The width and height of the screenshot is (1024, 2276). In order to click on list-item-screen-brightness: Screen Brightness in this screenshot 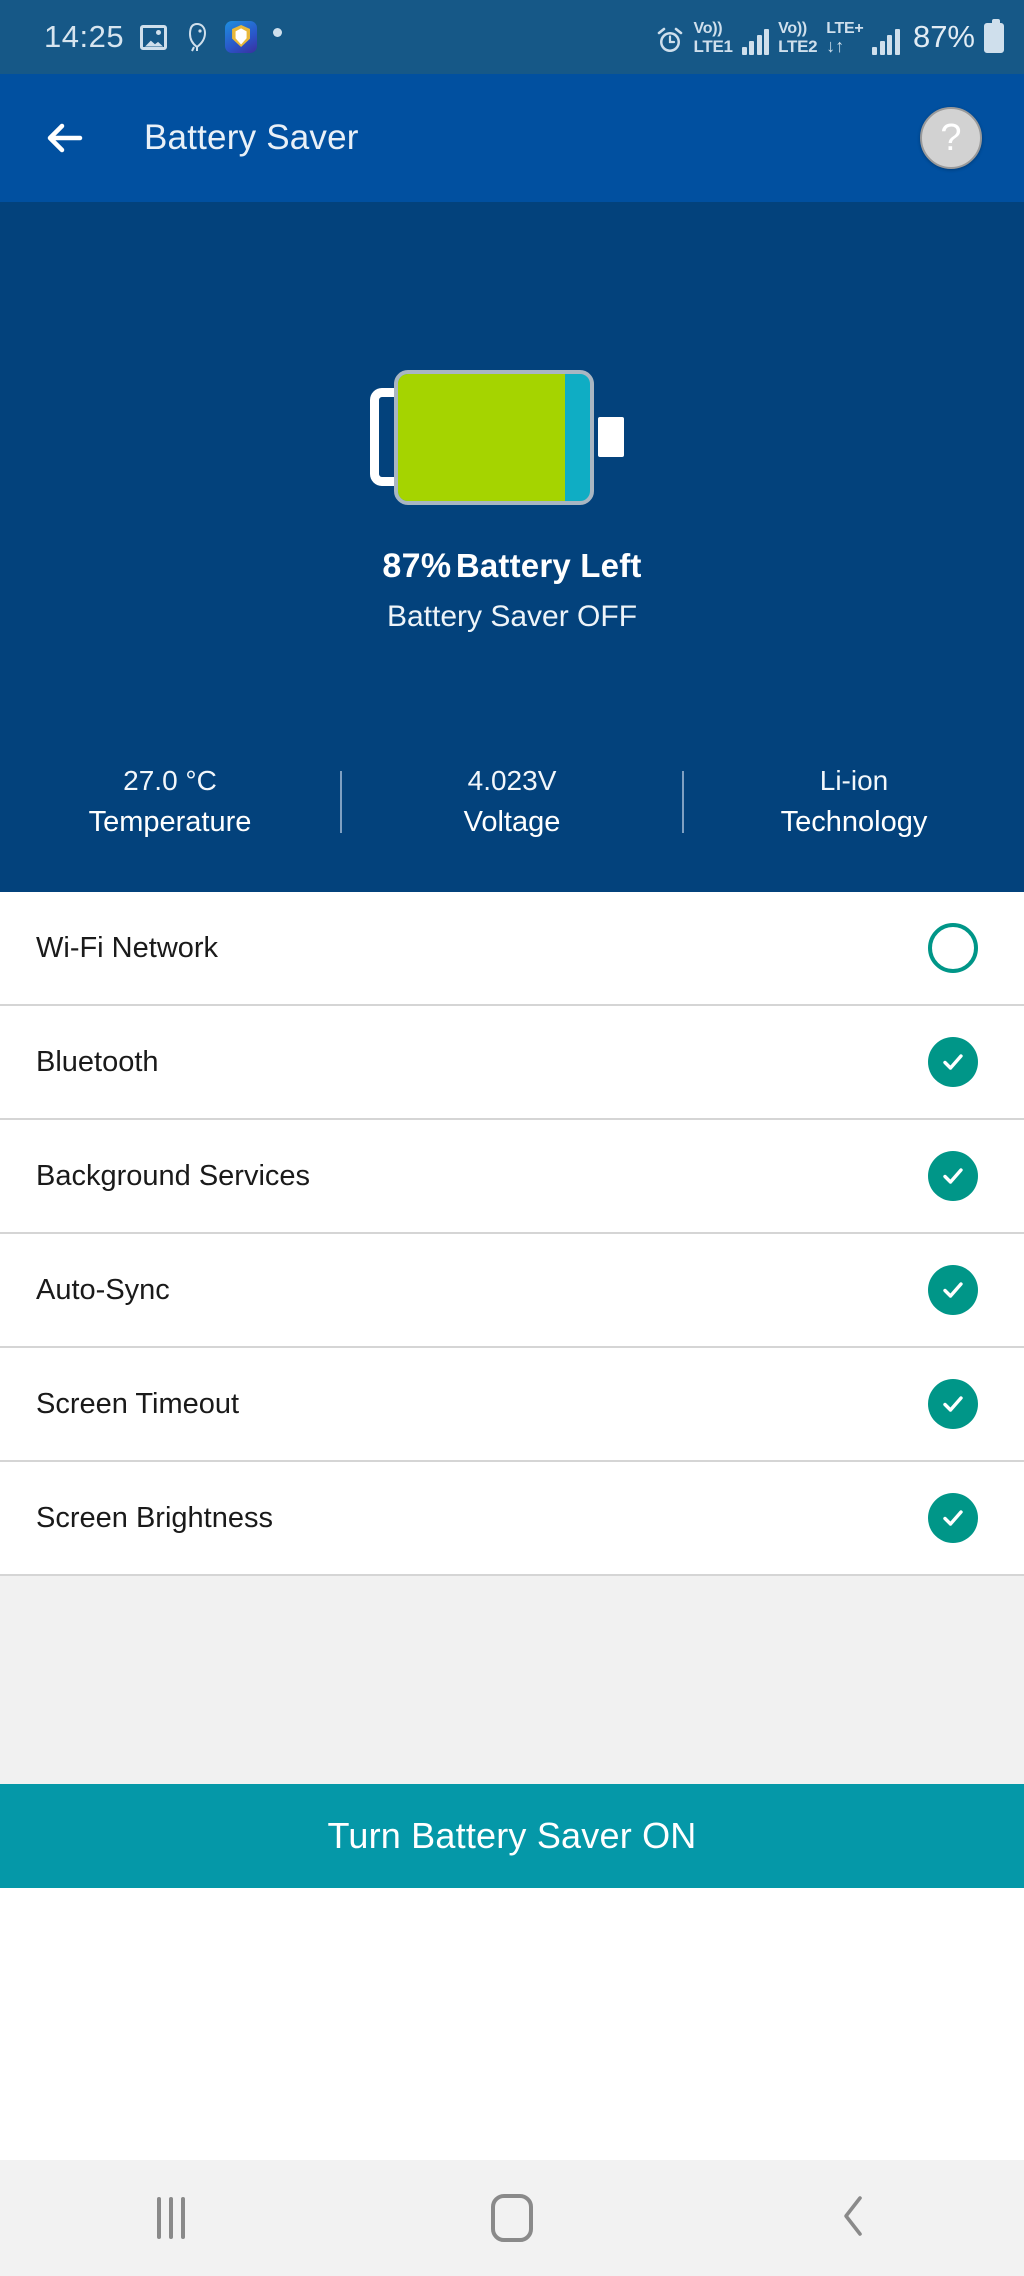, I will do `click(512, 1519)`.